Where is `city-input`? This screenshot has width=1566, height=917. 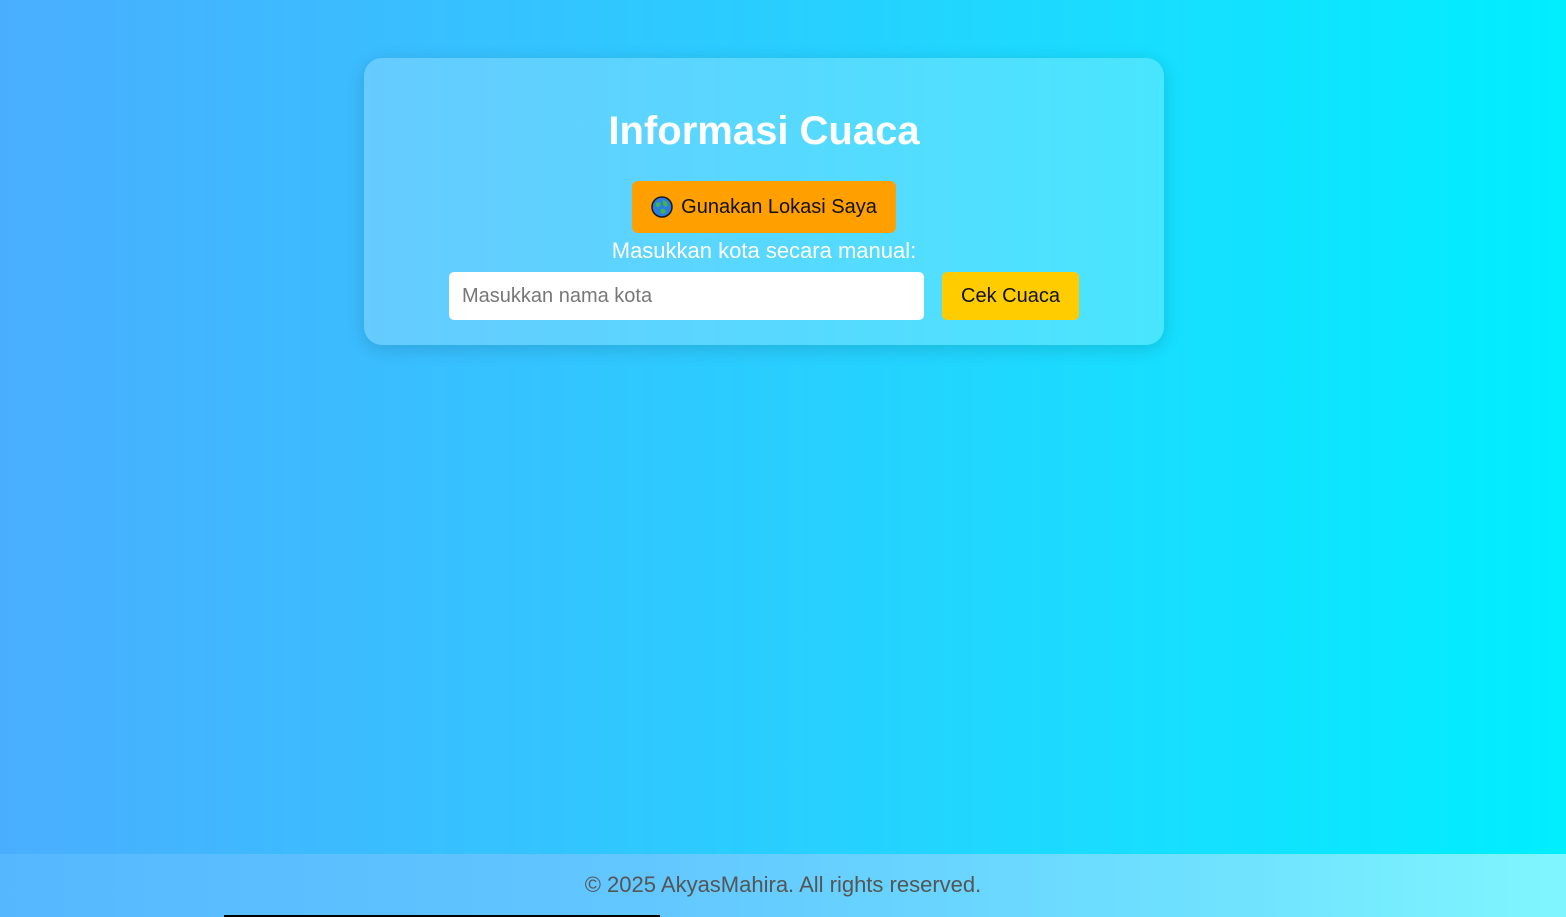
city-input is located at coordinates (686, 296).